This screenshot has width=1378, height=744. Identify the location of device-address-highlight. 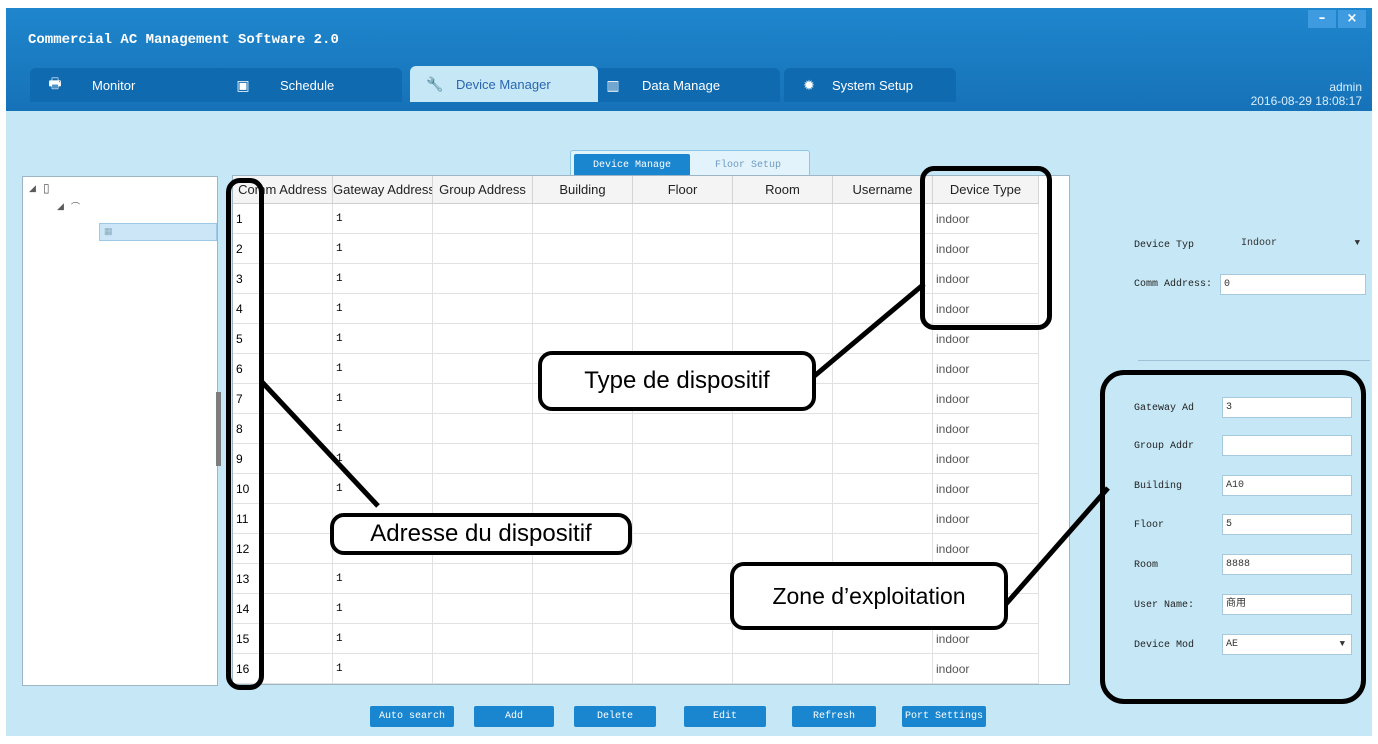
(245, 434).